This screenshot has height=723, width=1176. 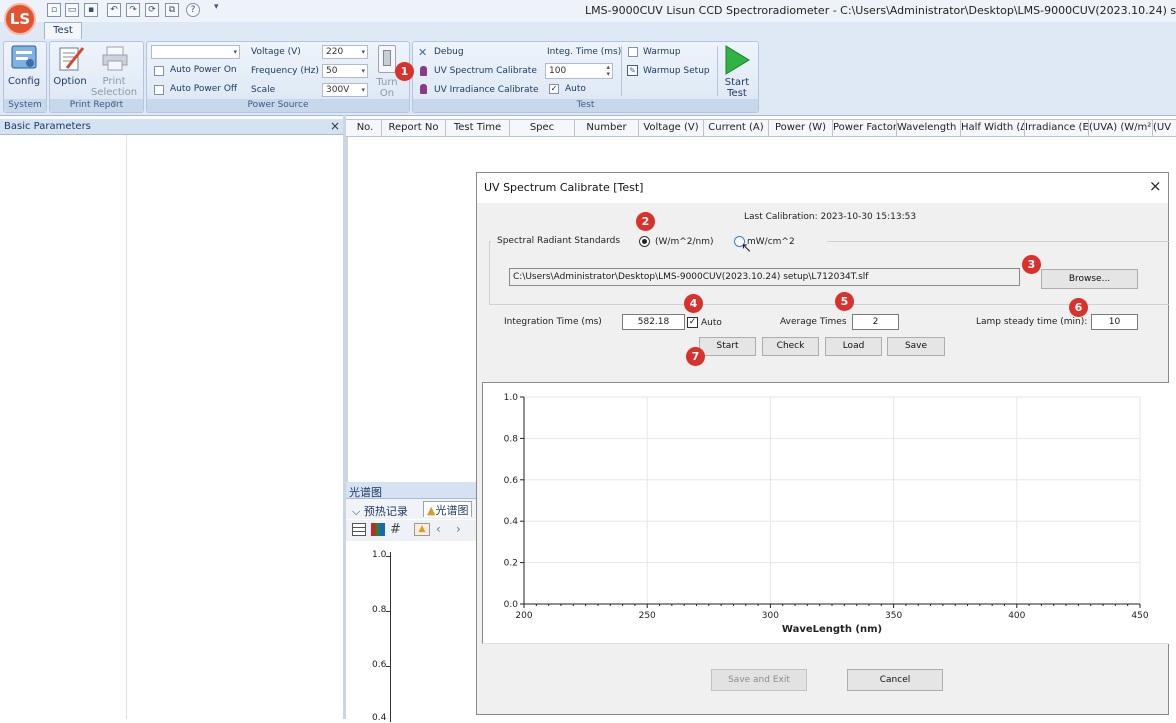 What do you see at coordinates (345, 52) in the screenshot?
I see `voltage-select: 220 ▾` at bounding box center [345, 52].